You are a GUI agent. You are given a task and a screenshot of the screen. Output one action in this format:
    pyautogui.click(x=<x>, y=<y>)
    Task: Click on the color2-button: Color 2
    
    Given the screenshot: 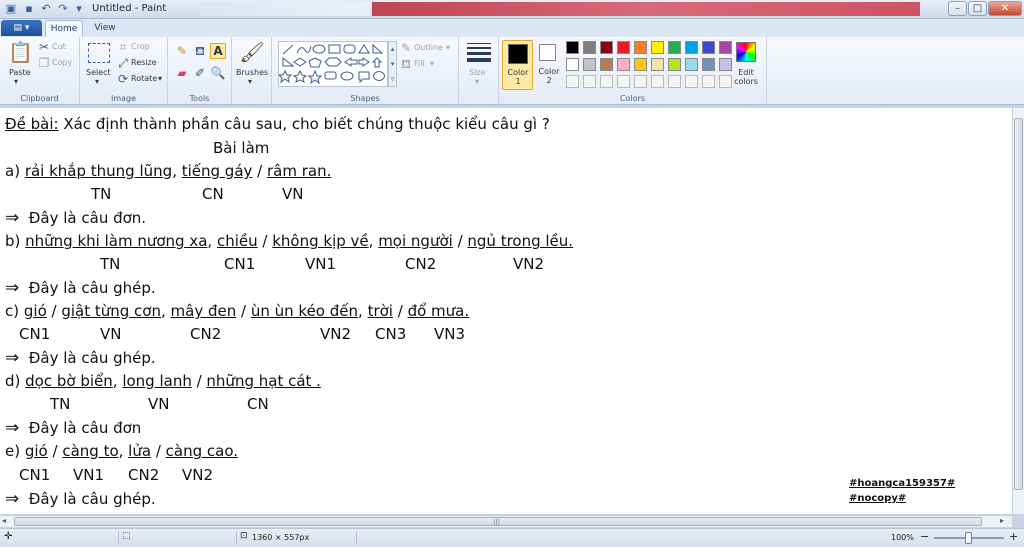 What is the action you would take?
    pyautogui.click(x=549, y=65)
    